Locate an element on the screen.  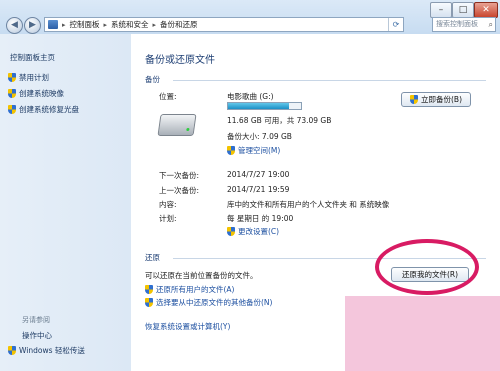
space-text: 11.68 GB 可用，共 73.09 GB is located at coordinates (279, 120).